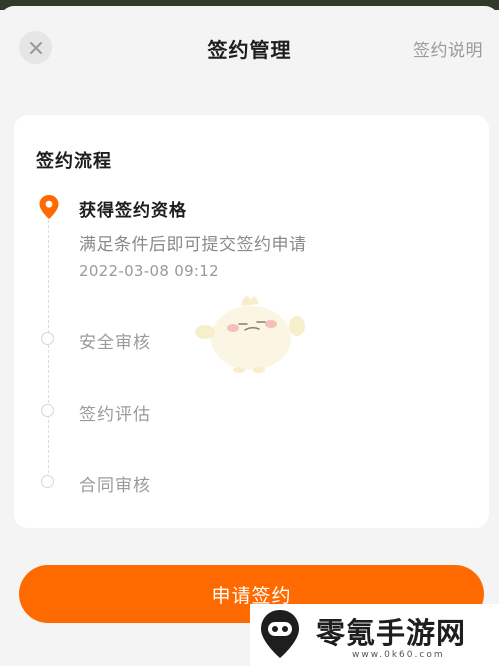 This screenshot has height=666, width=499. What do you see at coordinates (115, 486) in the screenshot?
I see `step-title-contract-review: 合同审核` at bounding box center [115, 486].